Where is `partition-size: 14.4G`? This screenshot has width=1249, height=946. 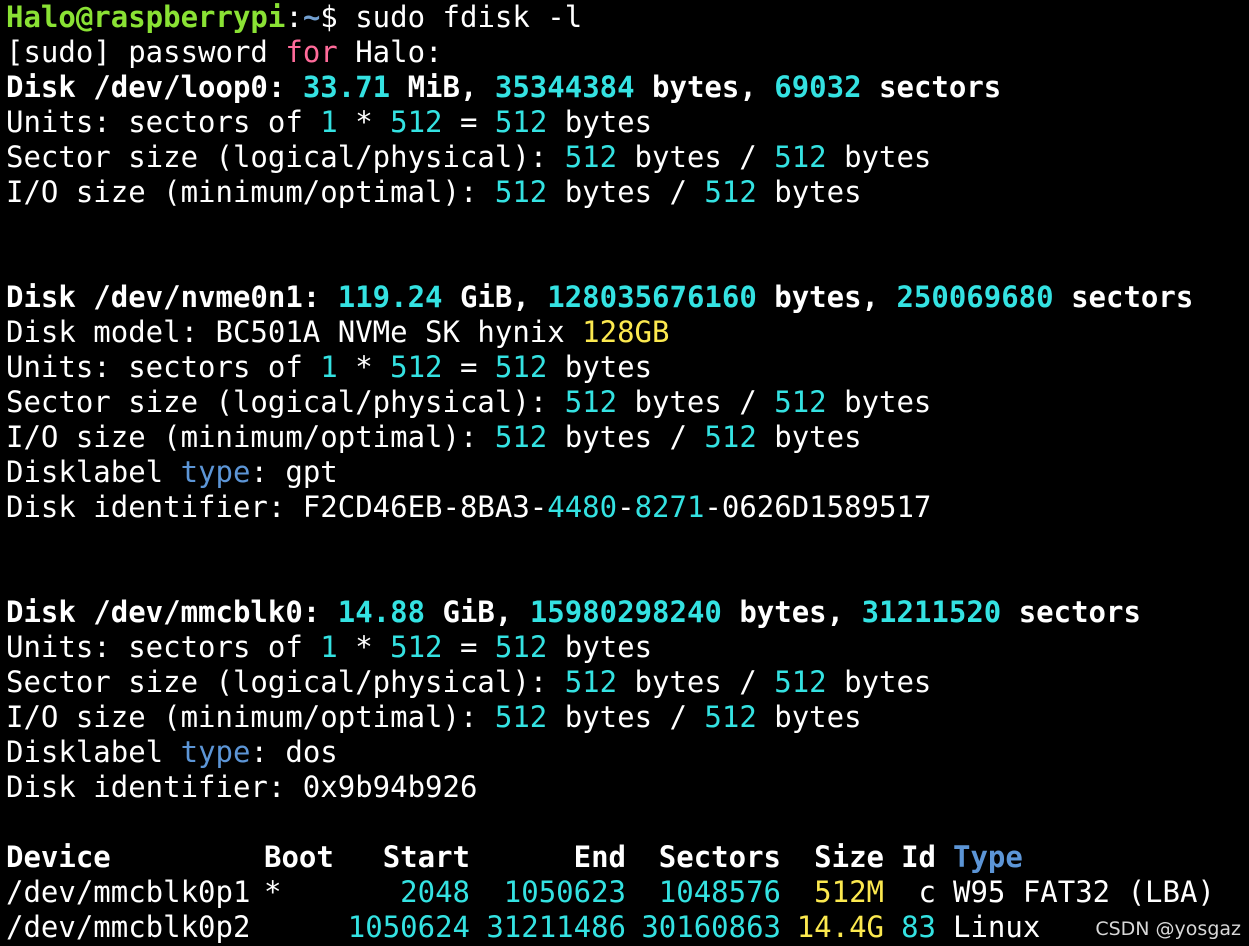
partition-size: 14.4G is located at coordinates (840, 927).